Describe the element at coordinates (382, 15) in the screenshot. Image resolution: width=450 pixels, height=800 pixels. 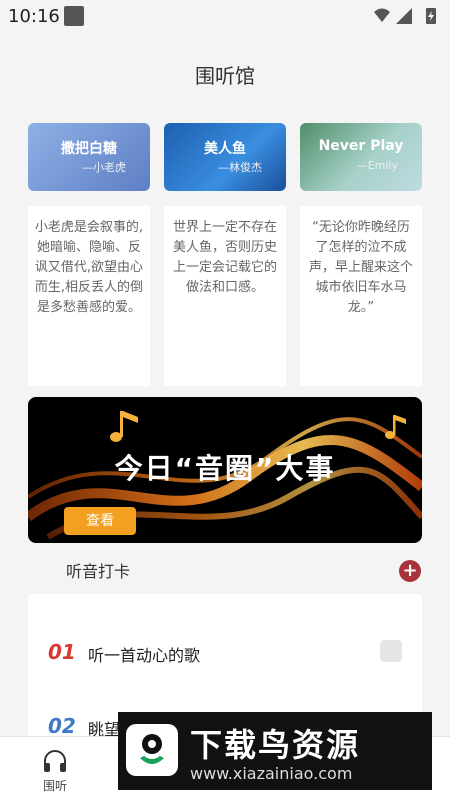
I see `wifi-icon` at that location.